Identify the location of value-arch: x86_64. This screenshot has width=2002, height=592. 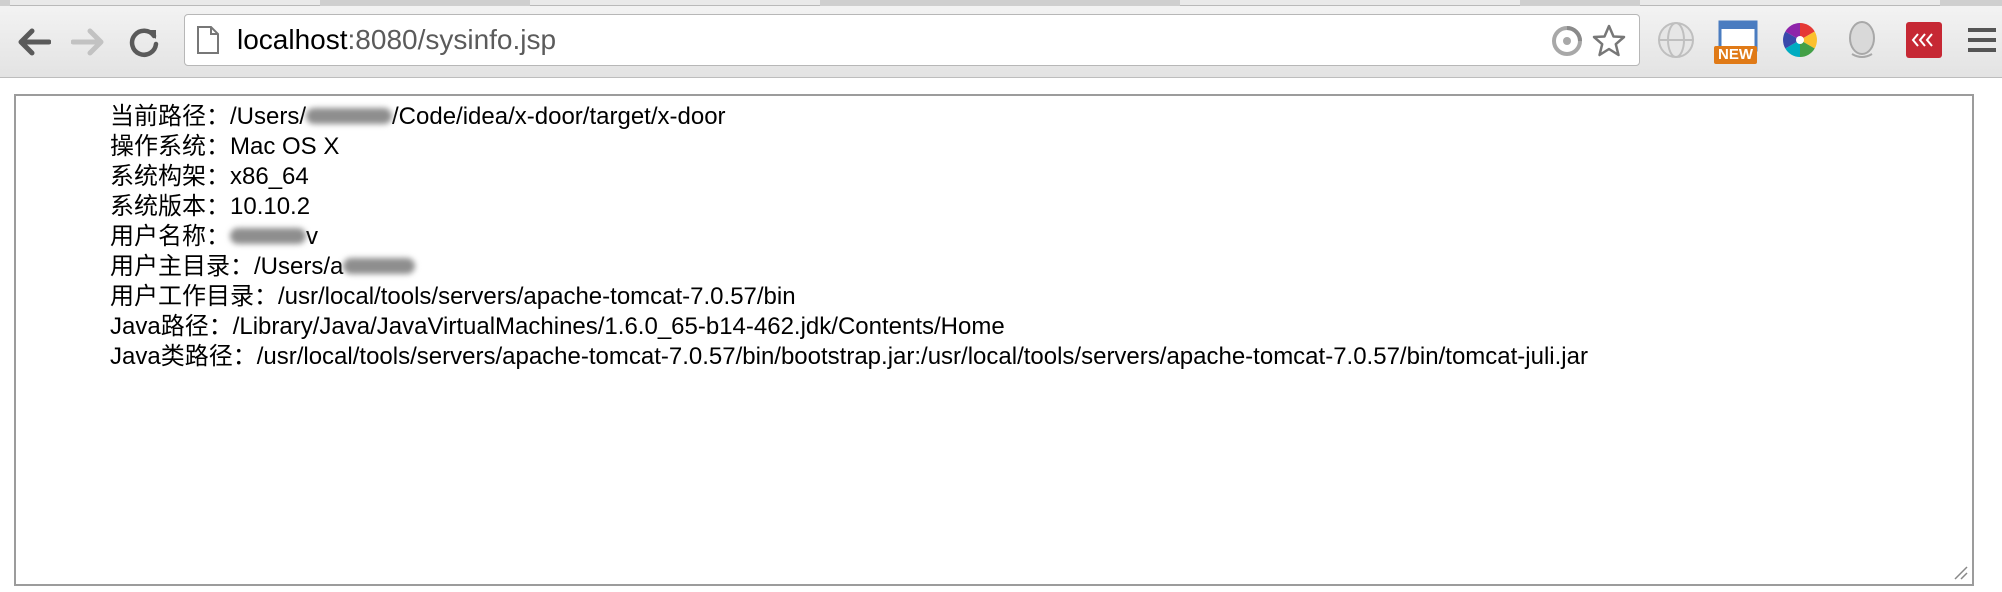
(269, 176).